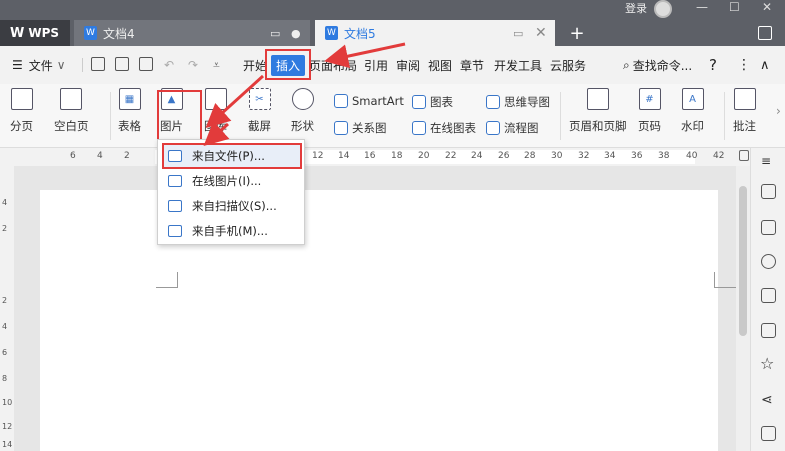  I want to click on chart-button: 图表, so click(432, 102).